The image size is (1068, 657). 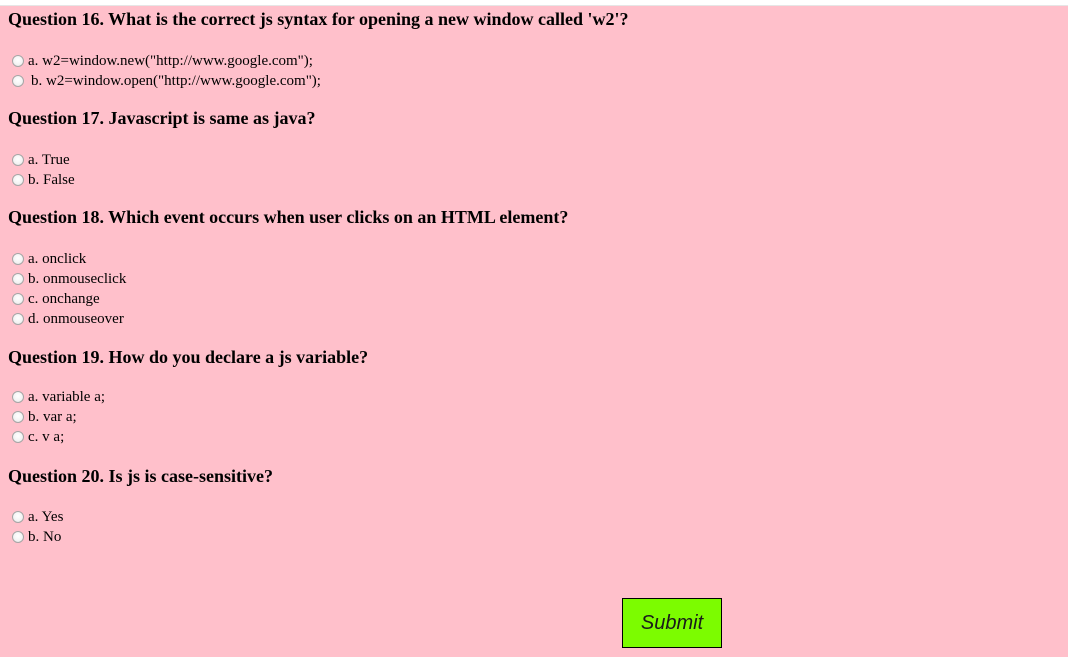 I want to click on answer-option-b: b. False, so click(x=162, y=180).